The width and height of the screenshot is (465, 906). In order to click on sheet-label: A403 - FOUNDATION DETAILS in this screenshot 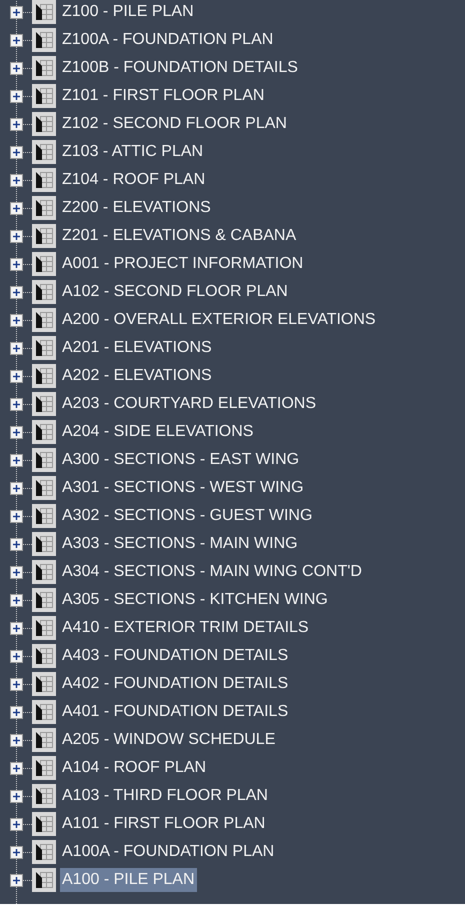, I will do `click(175, 656)`.